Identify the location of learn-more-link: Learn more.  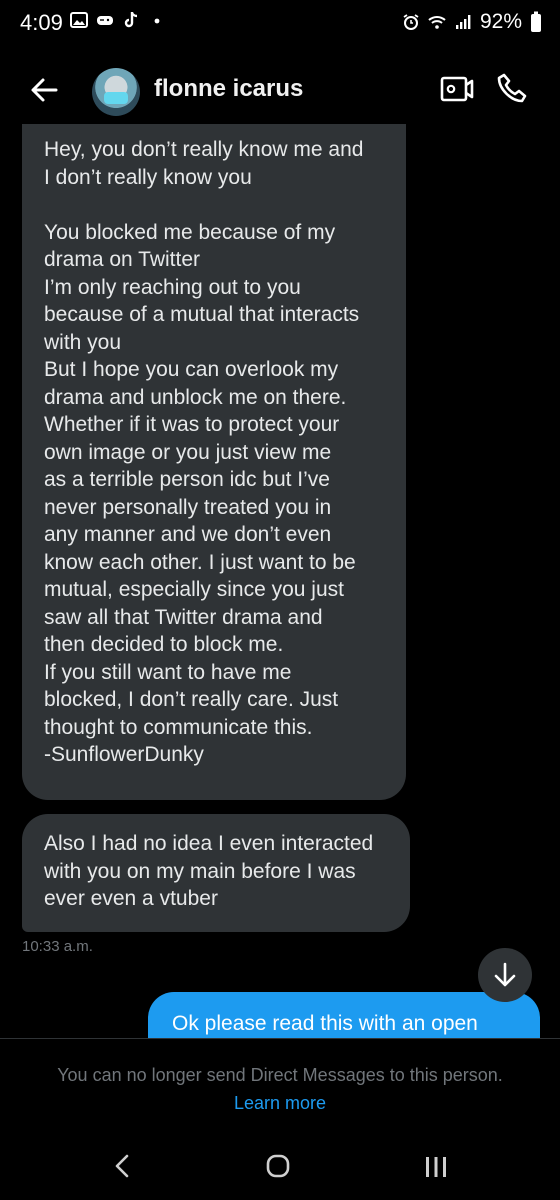
(280, 1103).